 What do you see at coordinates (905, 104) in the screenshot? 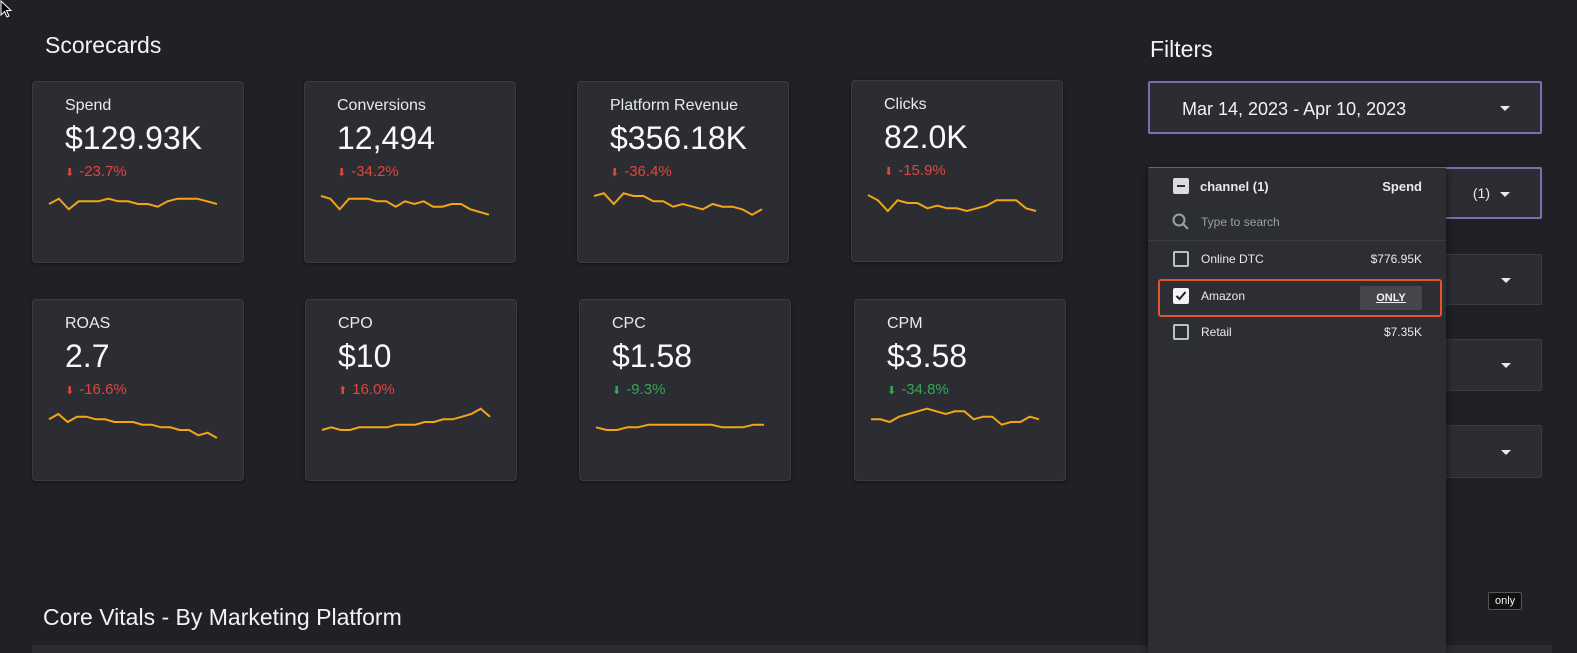
I see `scorecard-label: Clicks` at bounding box center [905, 104].